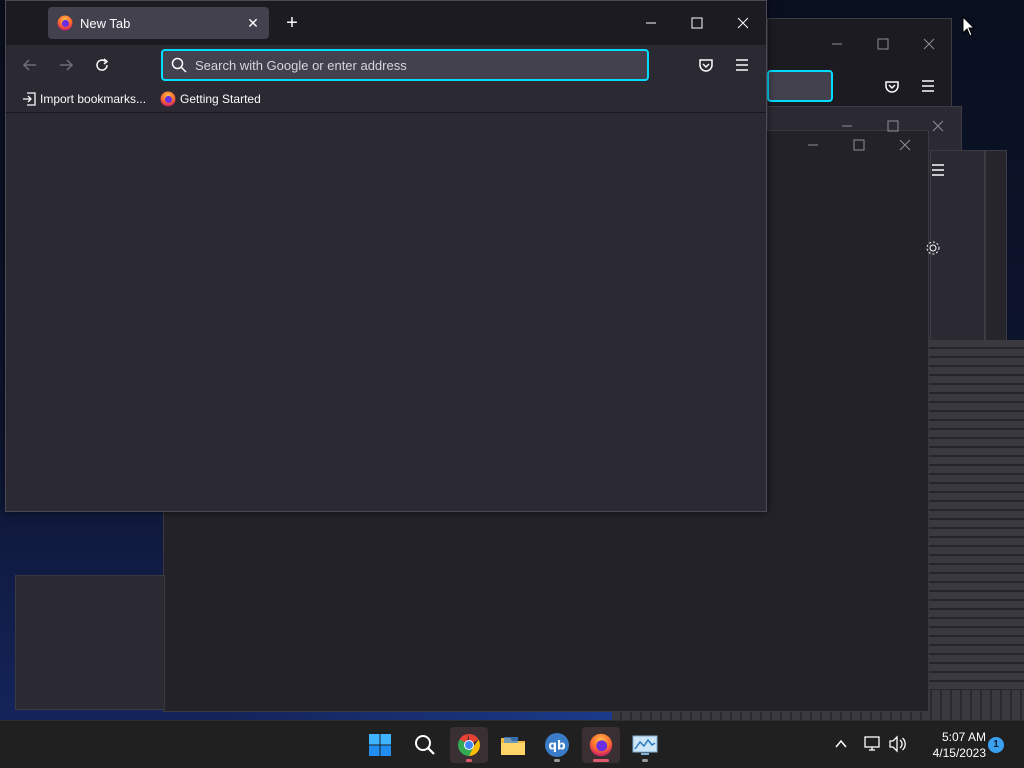 The width and height of the screenshot is (1024, 768). Describe the element at coordinates (933, 248) in the screenshot. I see `ghost-gear-icon` at that location.